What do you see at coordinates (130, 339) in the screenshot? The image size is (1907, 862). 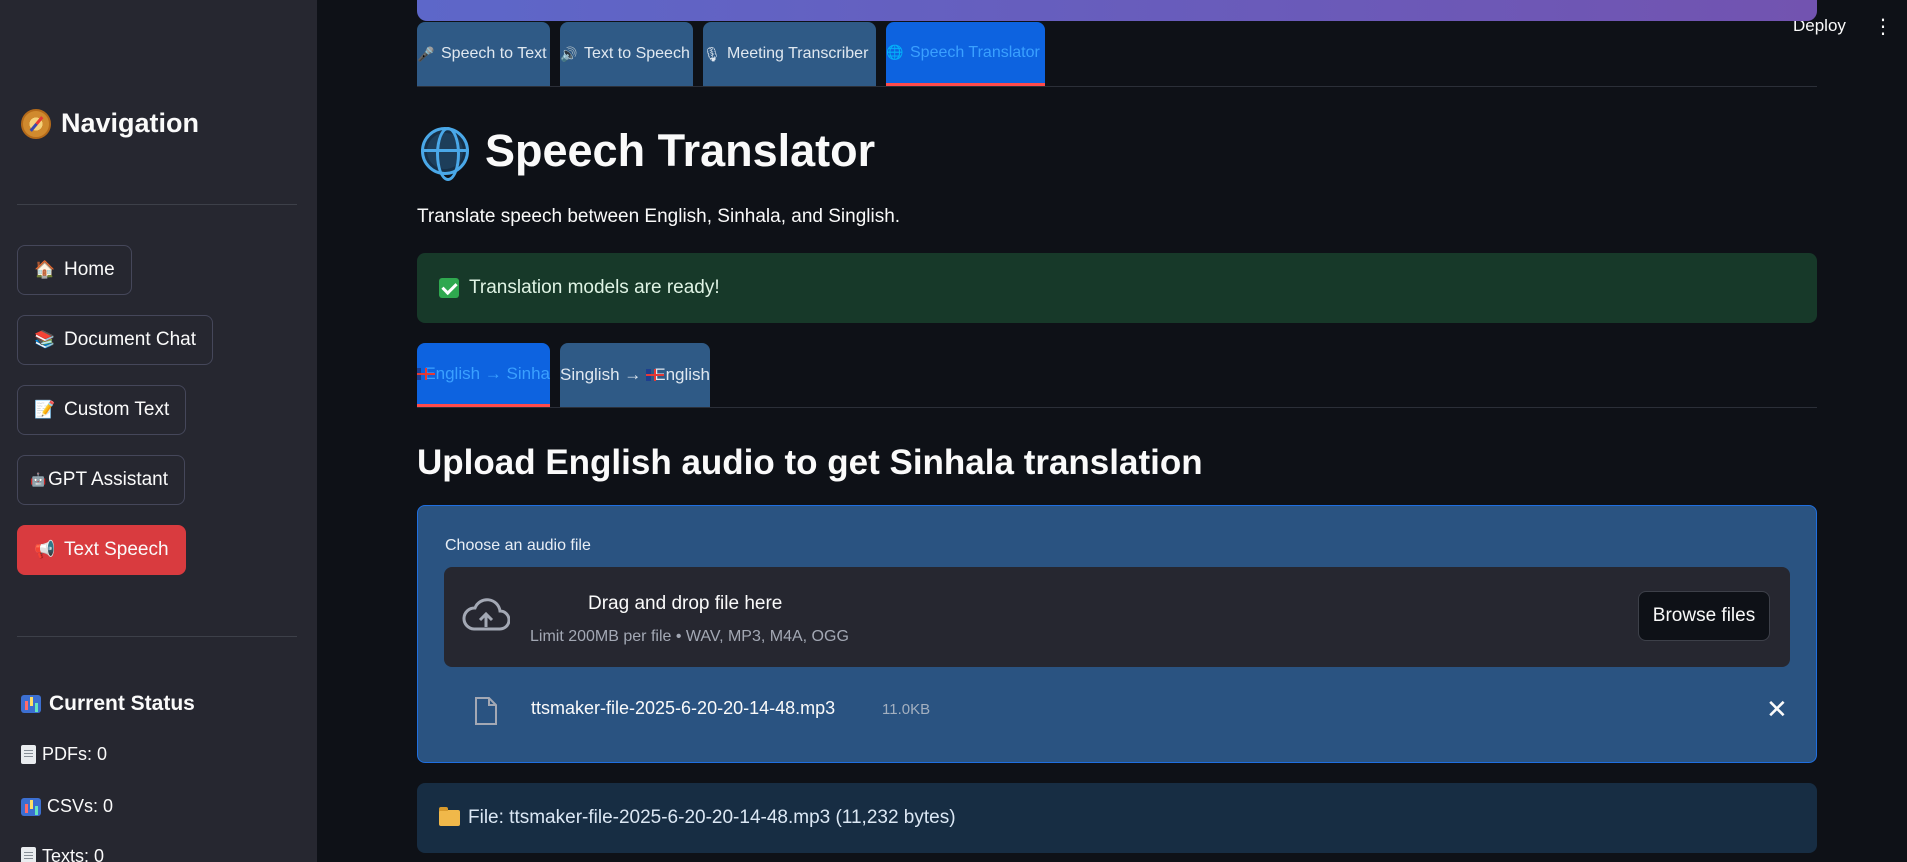 I see `document-chat-button-label: Document Chat` at bounding box center [130, 339].